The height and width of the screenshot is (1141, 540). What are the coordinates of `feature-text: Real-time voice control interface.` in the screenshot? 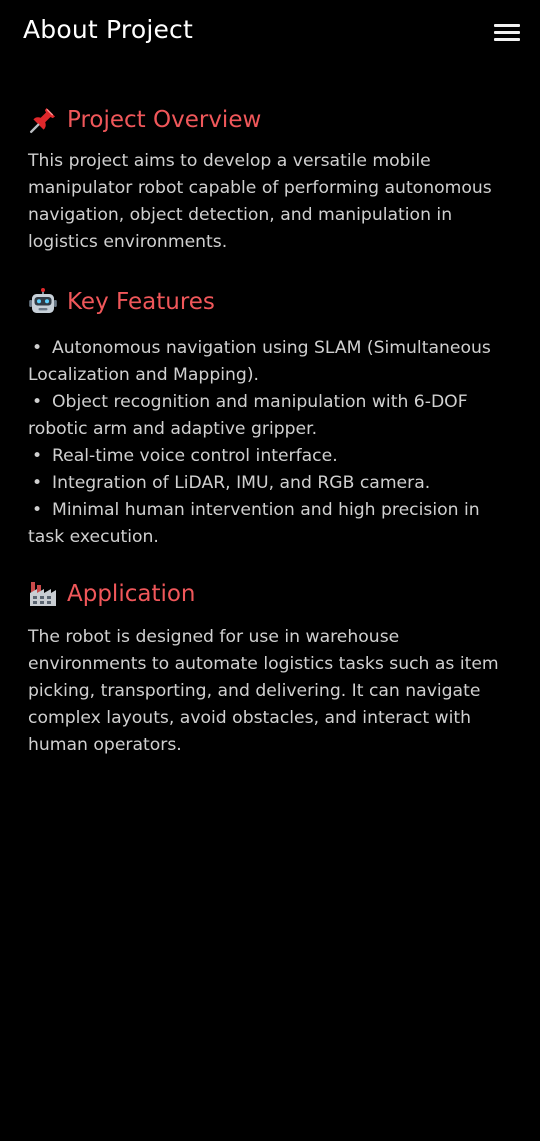 It's located at (195, 456).